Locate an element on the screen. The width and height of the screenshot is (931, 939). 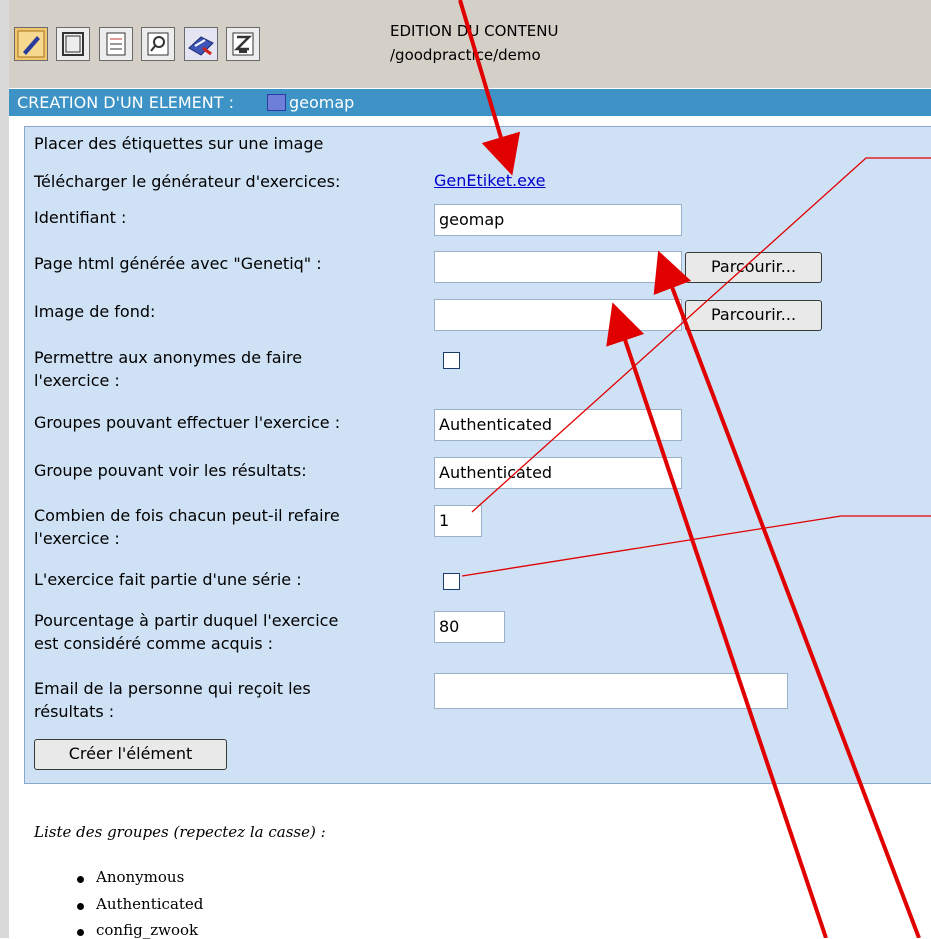
email-label-line2: résultats : is located at coordinates (74, 711).